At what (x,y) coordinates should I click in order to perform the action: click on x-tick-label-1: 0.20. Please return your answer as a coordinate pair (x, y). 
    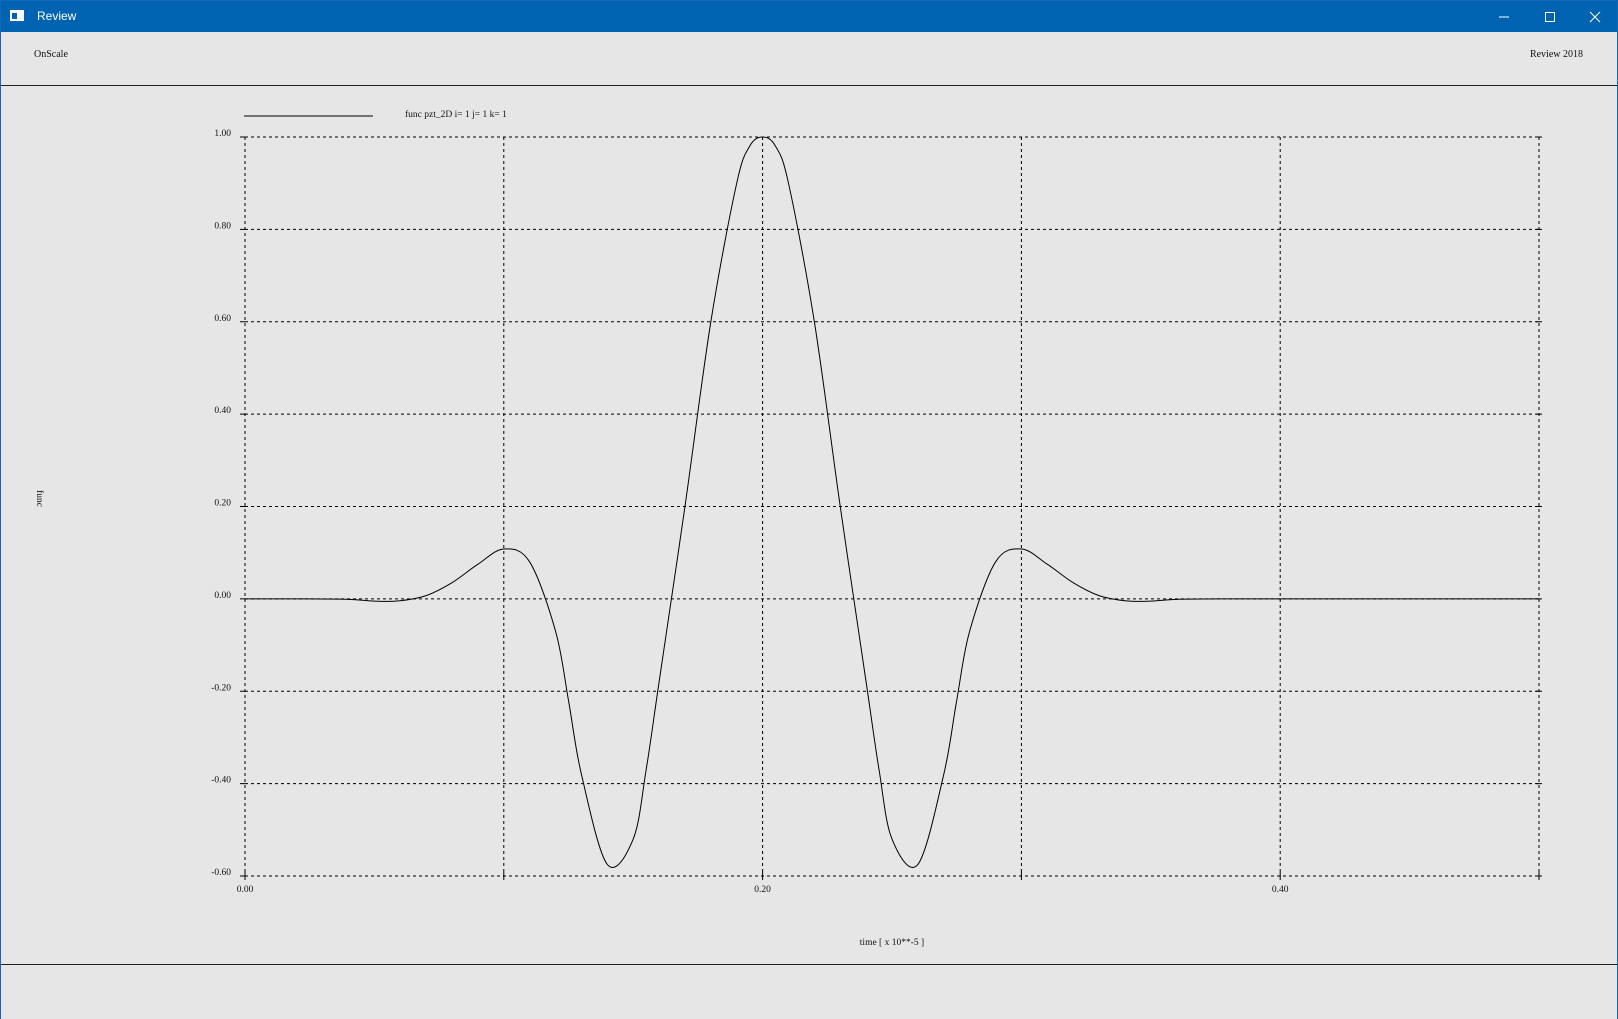
    Looking at the image, I should click on (762, 890).